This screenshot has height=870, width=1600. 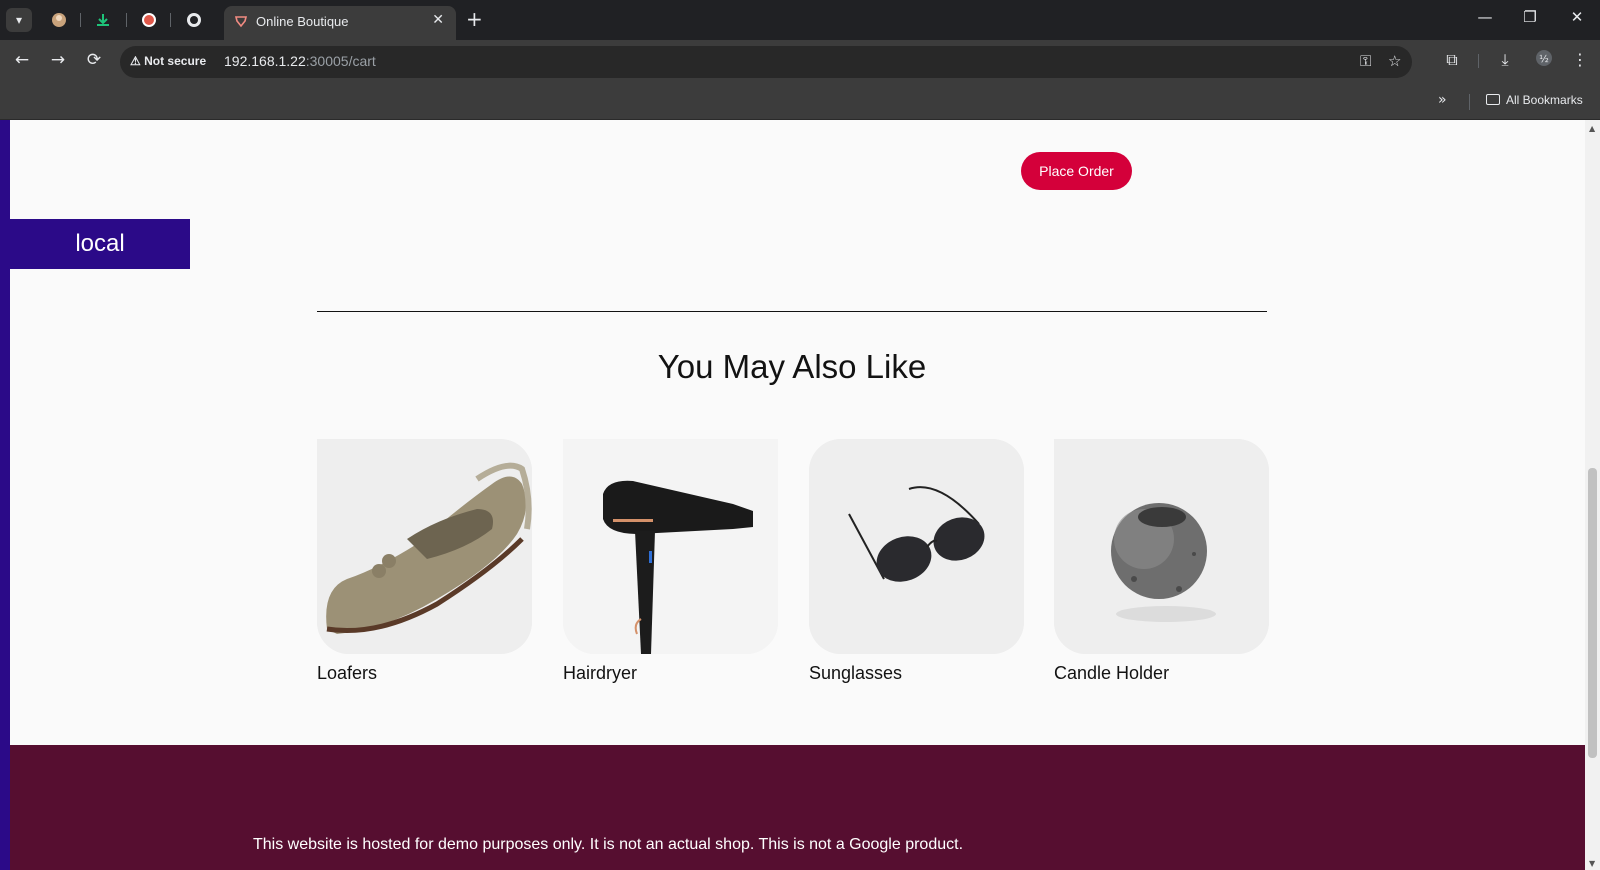 I want to click on restore-icon: ❐, so click(x=1530, y=17).